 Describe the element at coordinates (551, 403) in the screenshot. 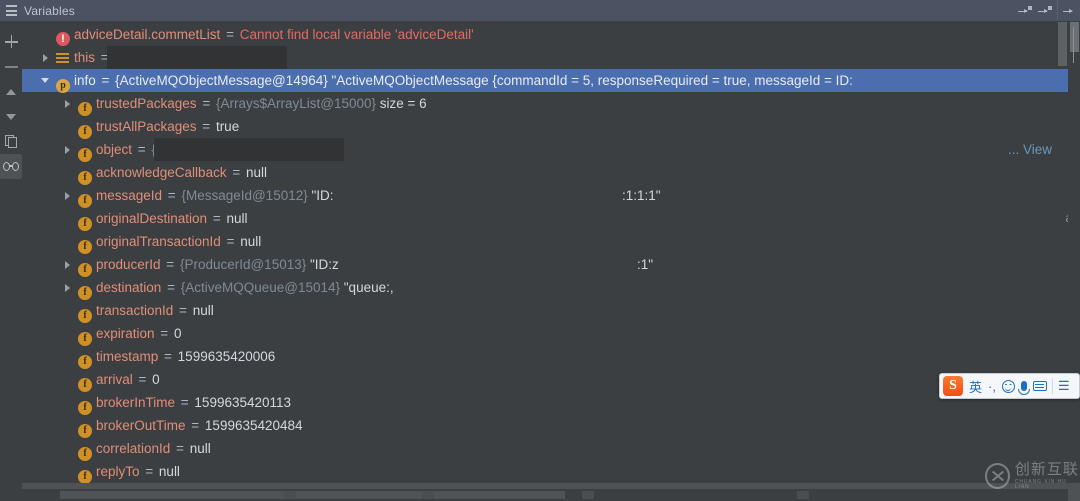

I see `tree-row: f brokerInTime = 1599635420113` at that location.